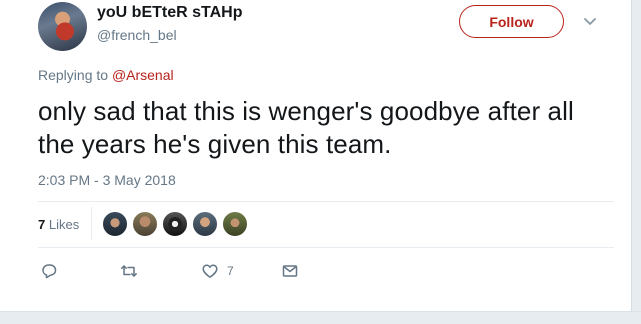 The width and height of the screenshot is (641, 324). What do you see at coordinates (75, 75) in the screenshot?
I see `reply-context-prefix: Replying to` at bounding box center [75, 75].